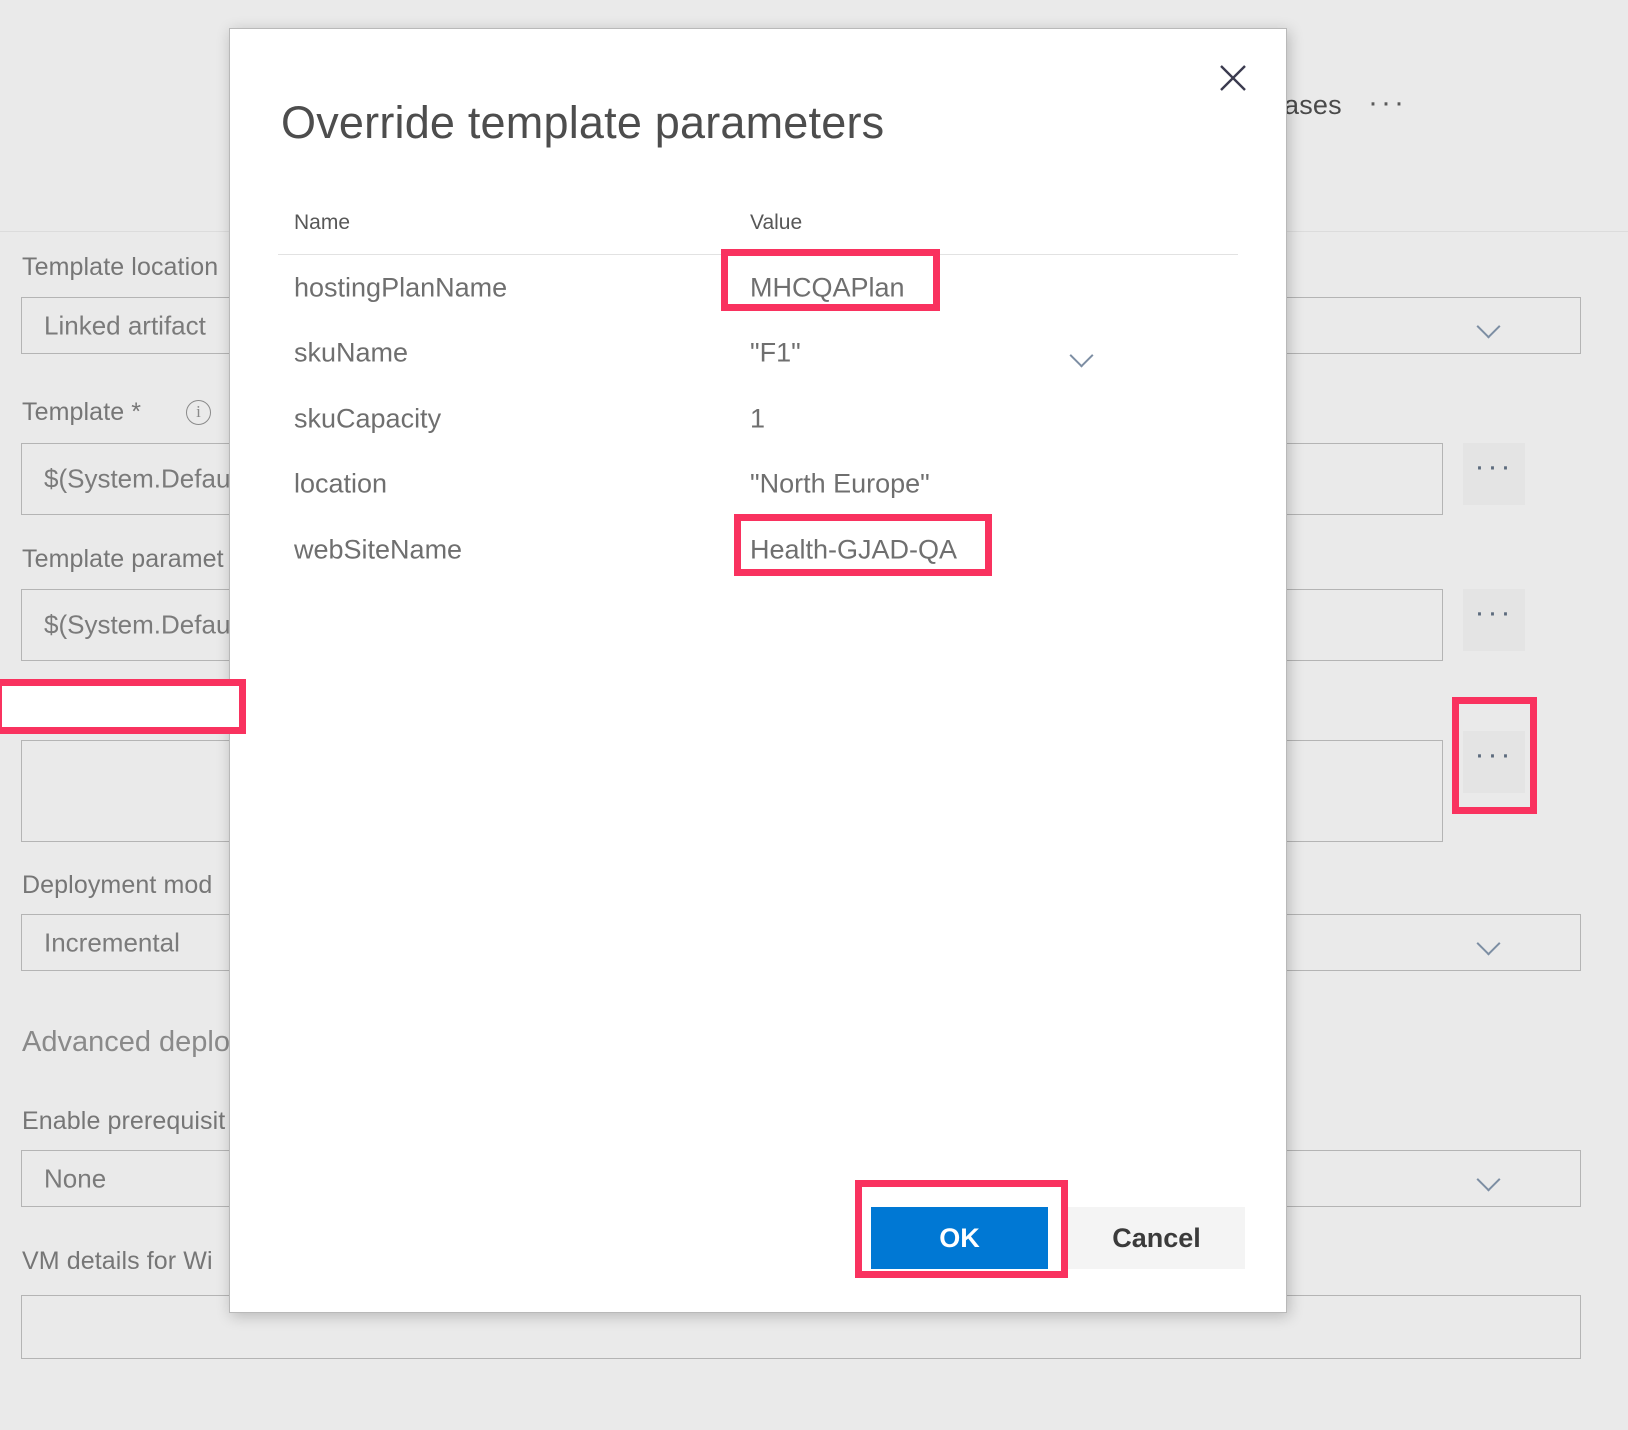 The width and height of the screenshot is (1628, 1430). What do you see at coordinates (827, 287) in the screenshot?
I see `param-value-hostingPlanName: MHCQAPlan` at bounding box center [827, 287].